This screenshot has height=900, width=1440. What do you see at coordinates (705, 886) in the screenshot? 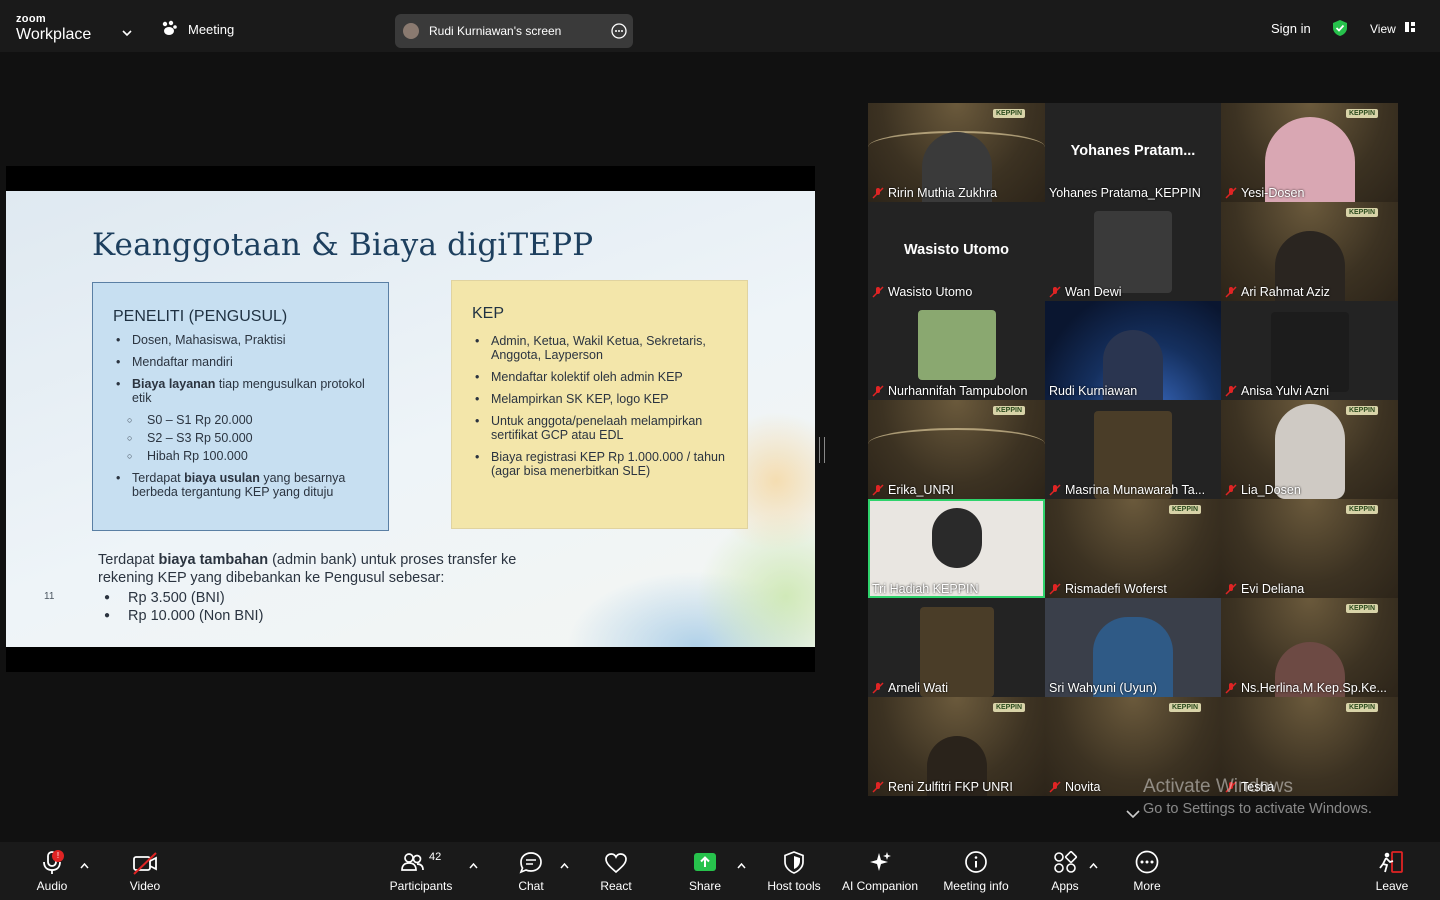
I see `share-label: Share` at bounding box center [705, 886].